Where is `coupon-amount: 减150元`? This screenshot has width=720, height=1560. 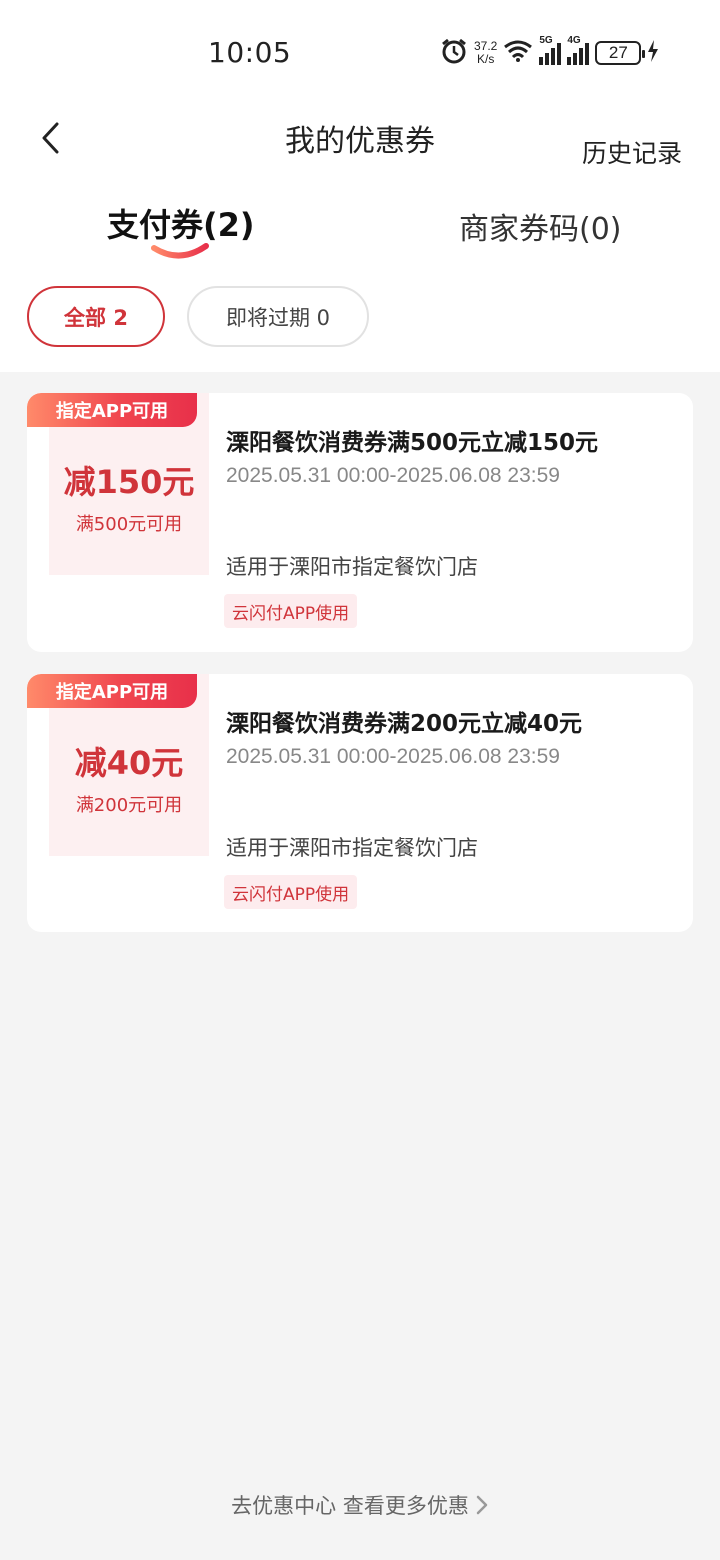
coupon-amount: 减150元 is located at coordinates (129, 482).